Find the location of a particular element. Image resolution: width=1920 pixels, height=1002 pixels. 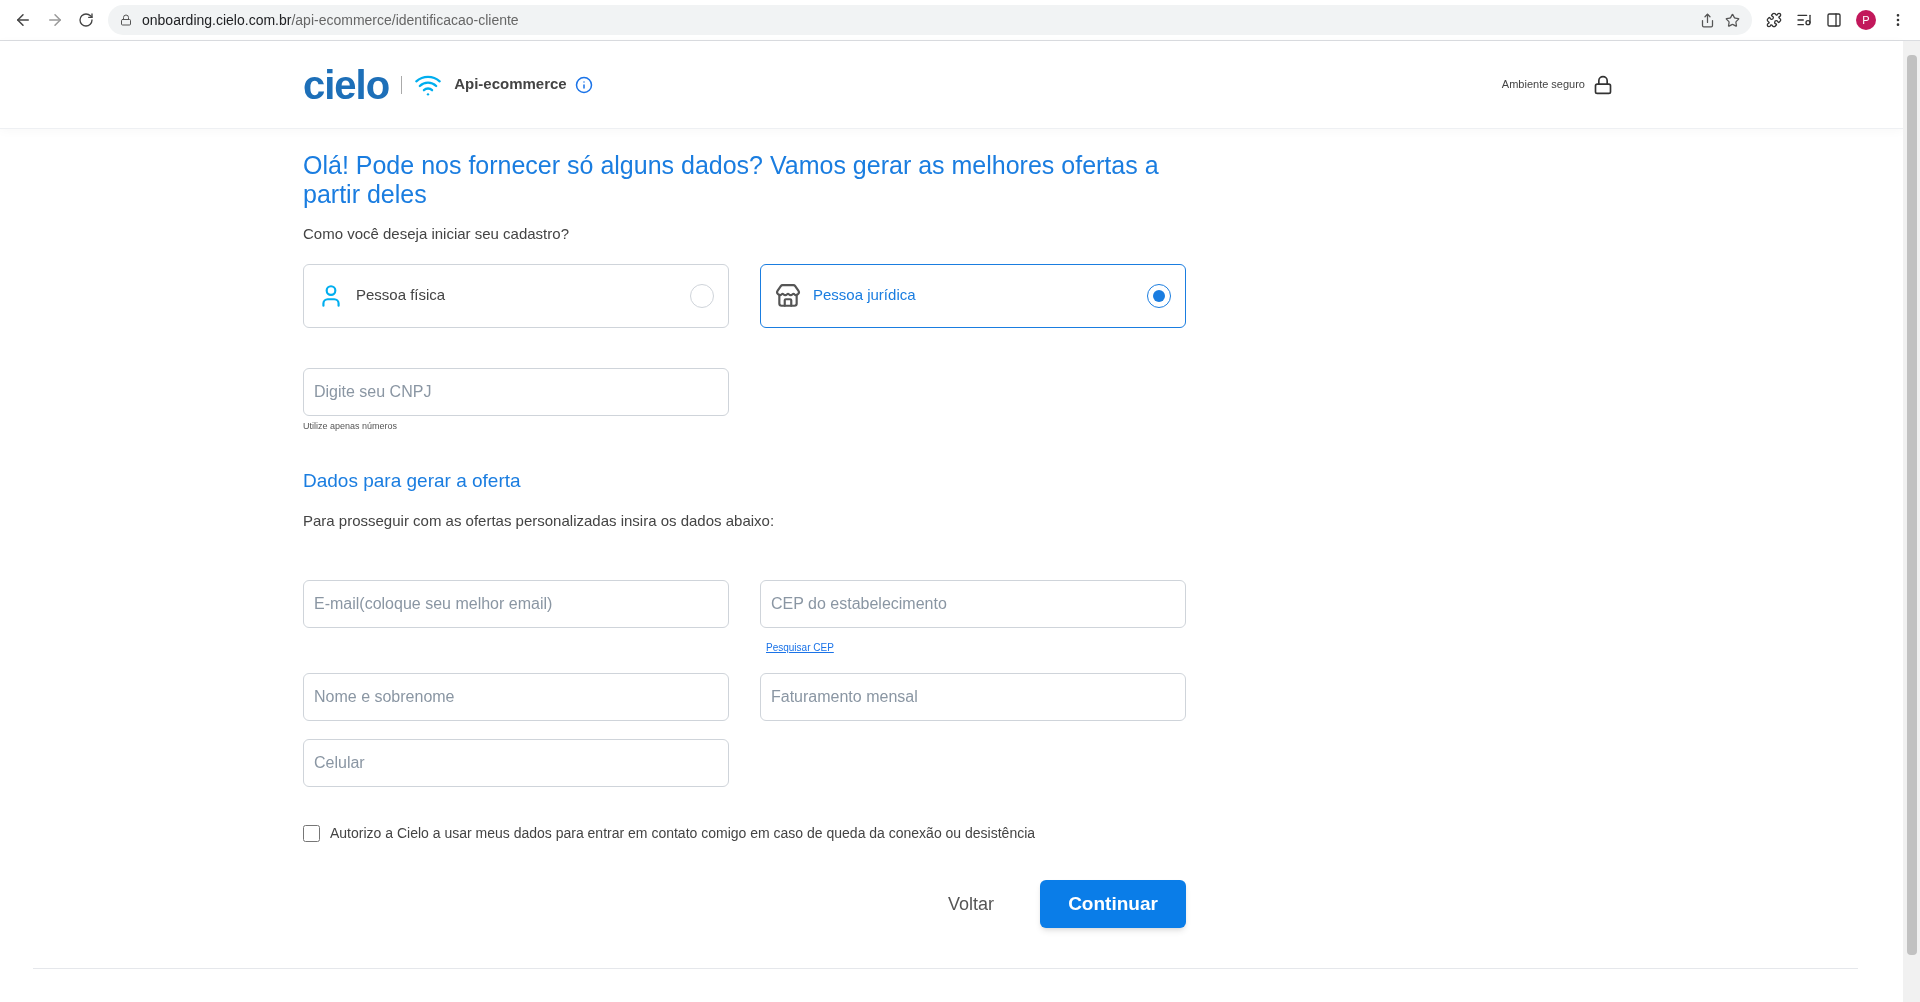

secure-label: Ambiente seguro is located at coordinates (1543, 85).